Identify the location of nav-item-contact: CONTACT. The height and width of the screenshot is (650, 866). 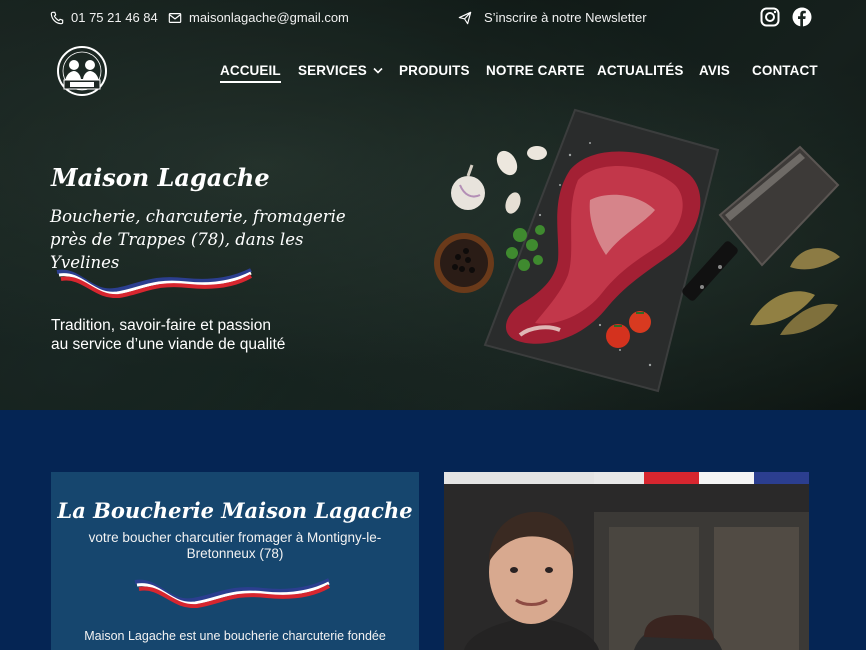
(785, 70).